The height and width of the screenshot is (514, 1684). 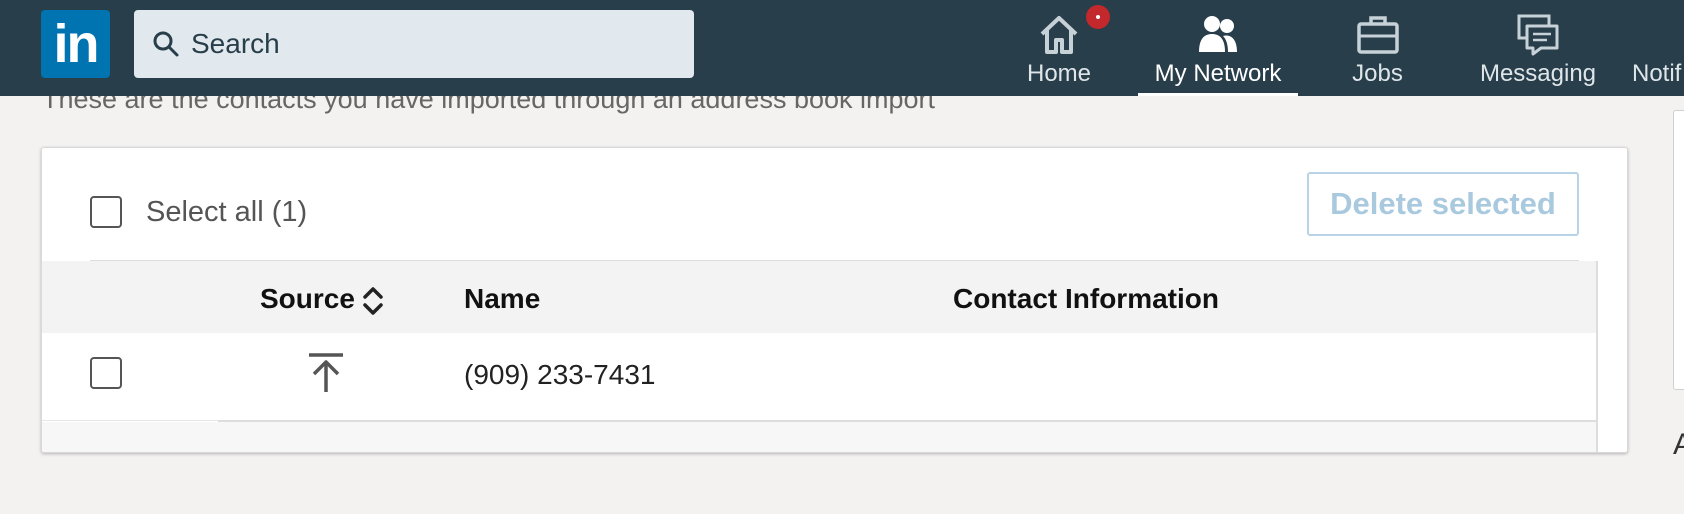 I want to click on right-side-text: A, so click(x=1678, y=444).